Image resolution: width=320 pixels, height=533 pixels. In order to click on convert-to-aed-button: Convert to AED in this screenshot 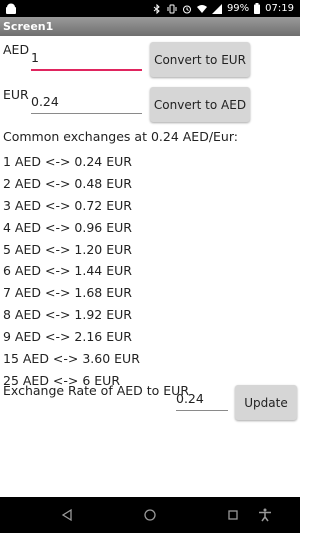, I will do `click(200, 104)`.